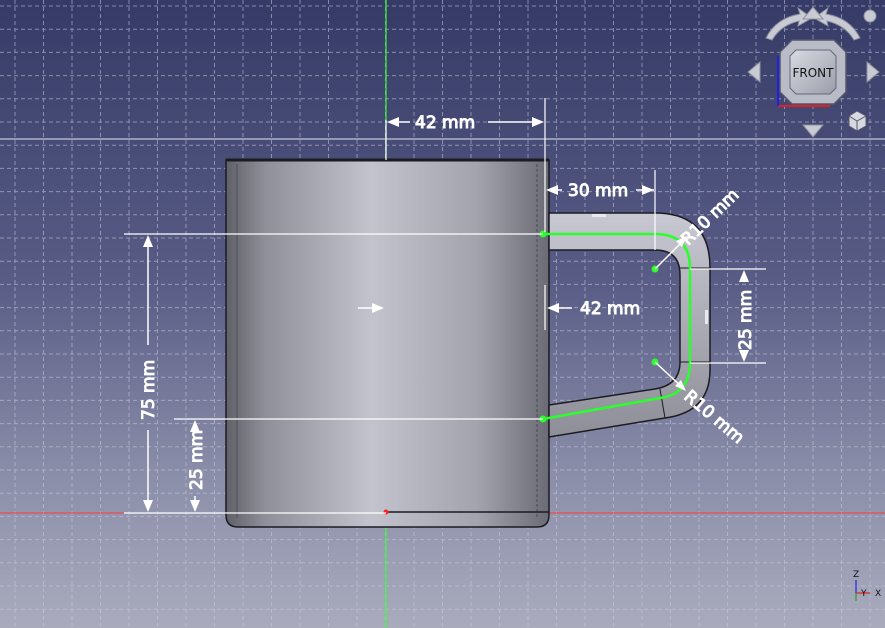 The width and height of the screenshot is (885, 628). I want to click on dimension-top-width-label: 42 mm, so click(445, 123).